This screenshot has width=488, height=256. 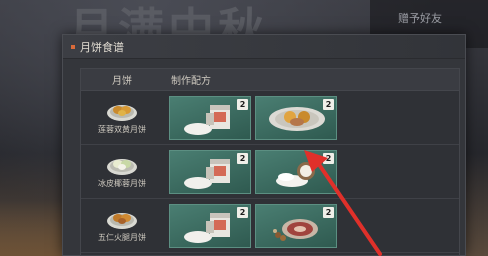 I want to click on mooncake-cell: 五仁火腿月饼, so click(x=122, y=225).